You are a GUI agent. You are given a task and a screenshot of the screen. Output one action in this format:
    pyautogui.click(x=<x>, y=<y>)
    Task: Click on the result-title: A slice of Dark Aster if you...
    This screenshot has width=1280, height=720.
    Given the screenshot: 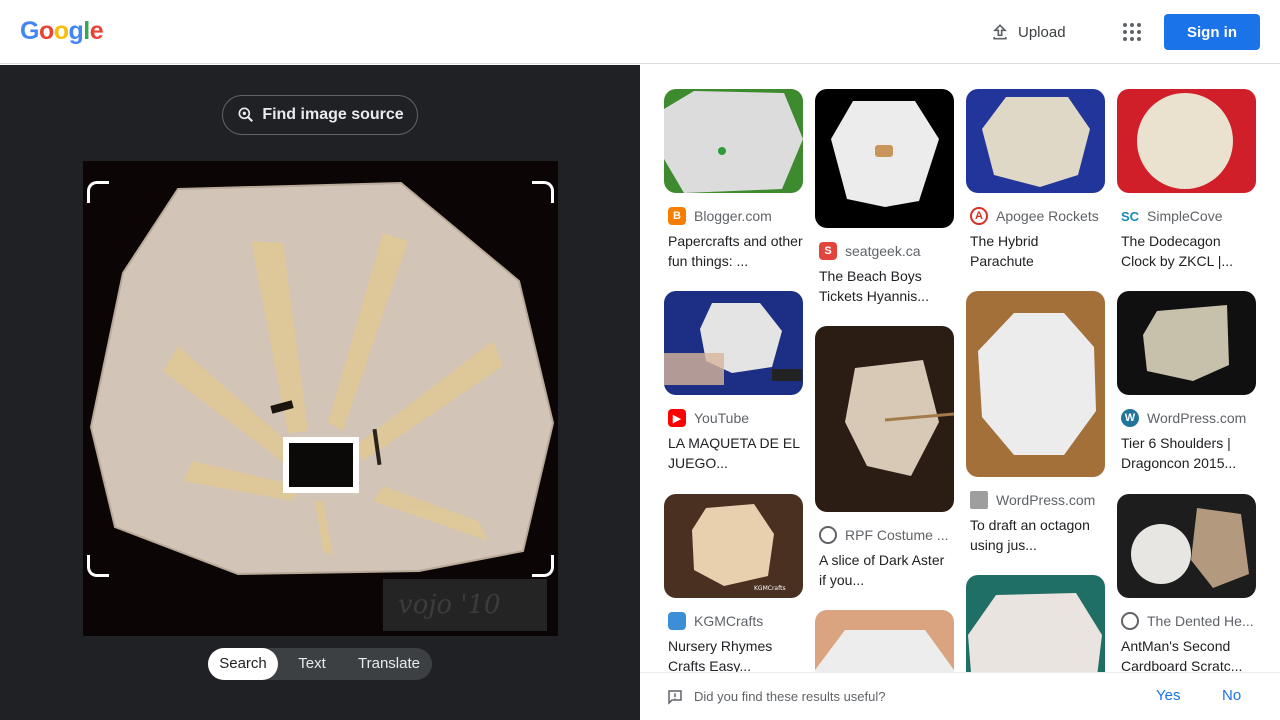 What is the action you would take?
    pyautogui.click(x=884, y=570)
    